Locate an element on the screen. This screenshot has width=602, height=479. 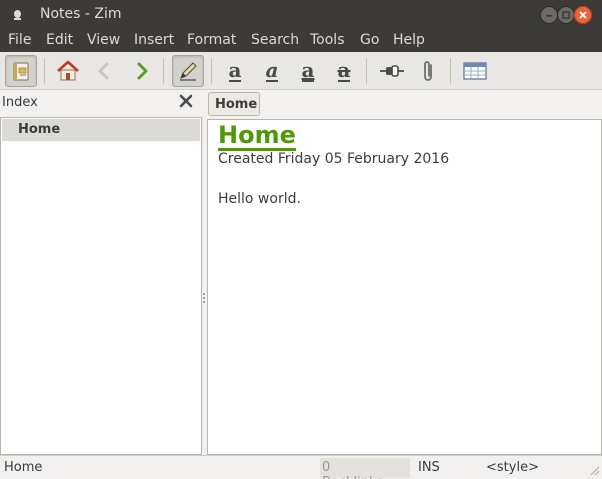
attach-file-button is located at coordinates (428, 71).